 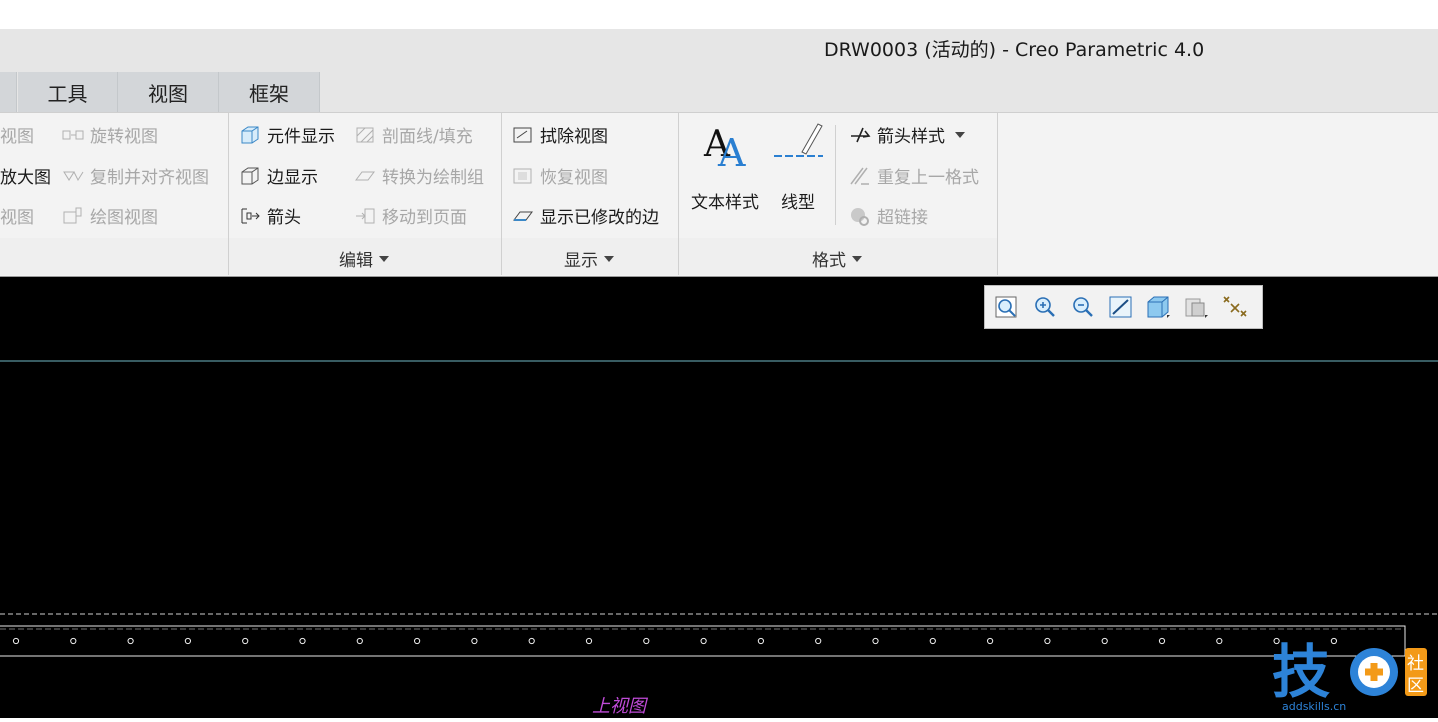 I want to click on window-title: DRW0003 (活动的) - Creo Parametric 4.0, so click(x=1014, y=50).